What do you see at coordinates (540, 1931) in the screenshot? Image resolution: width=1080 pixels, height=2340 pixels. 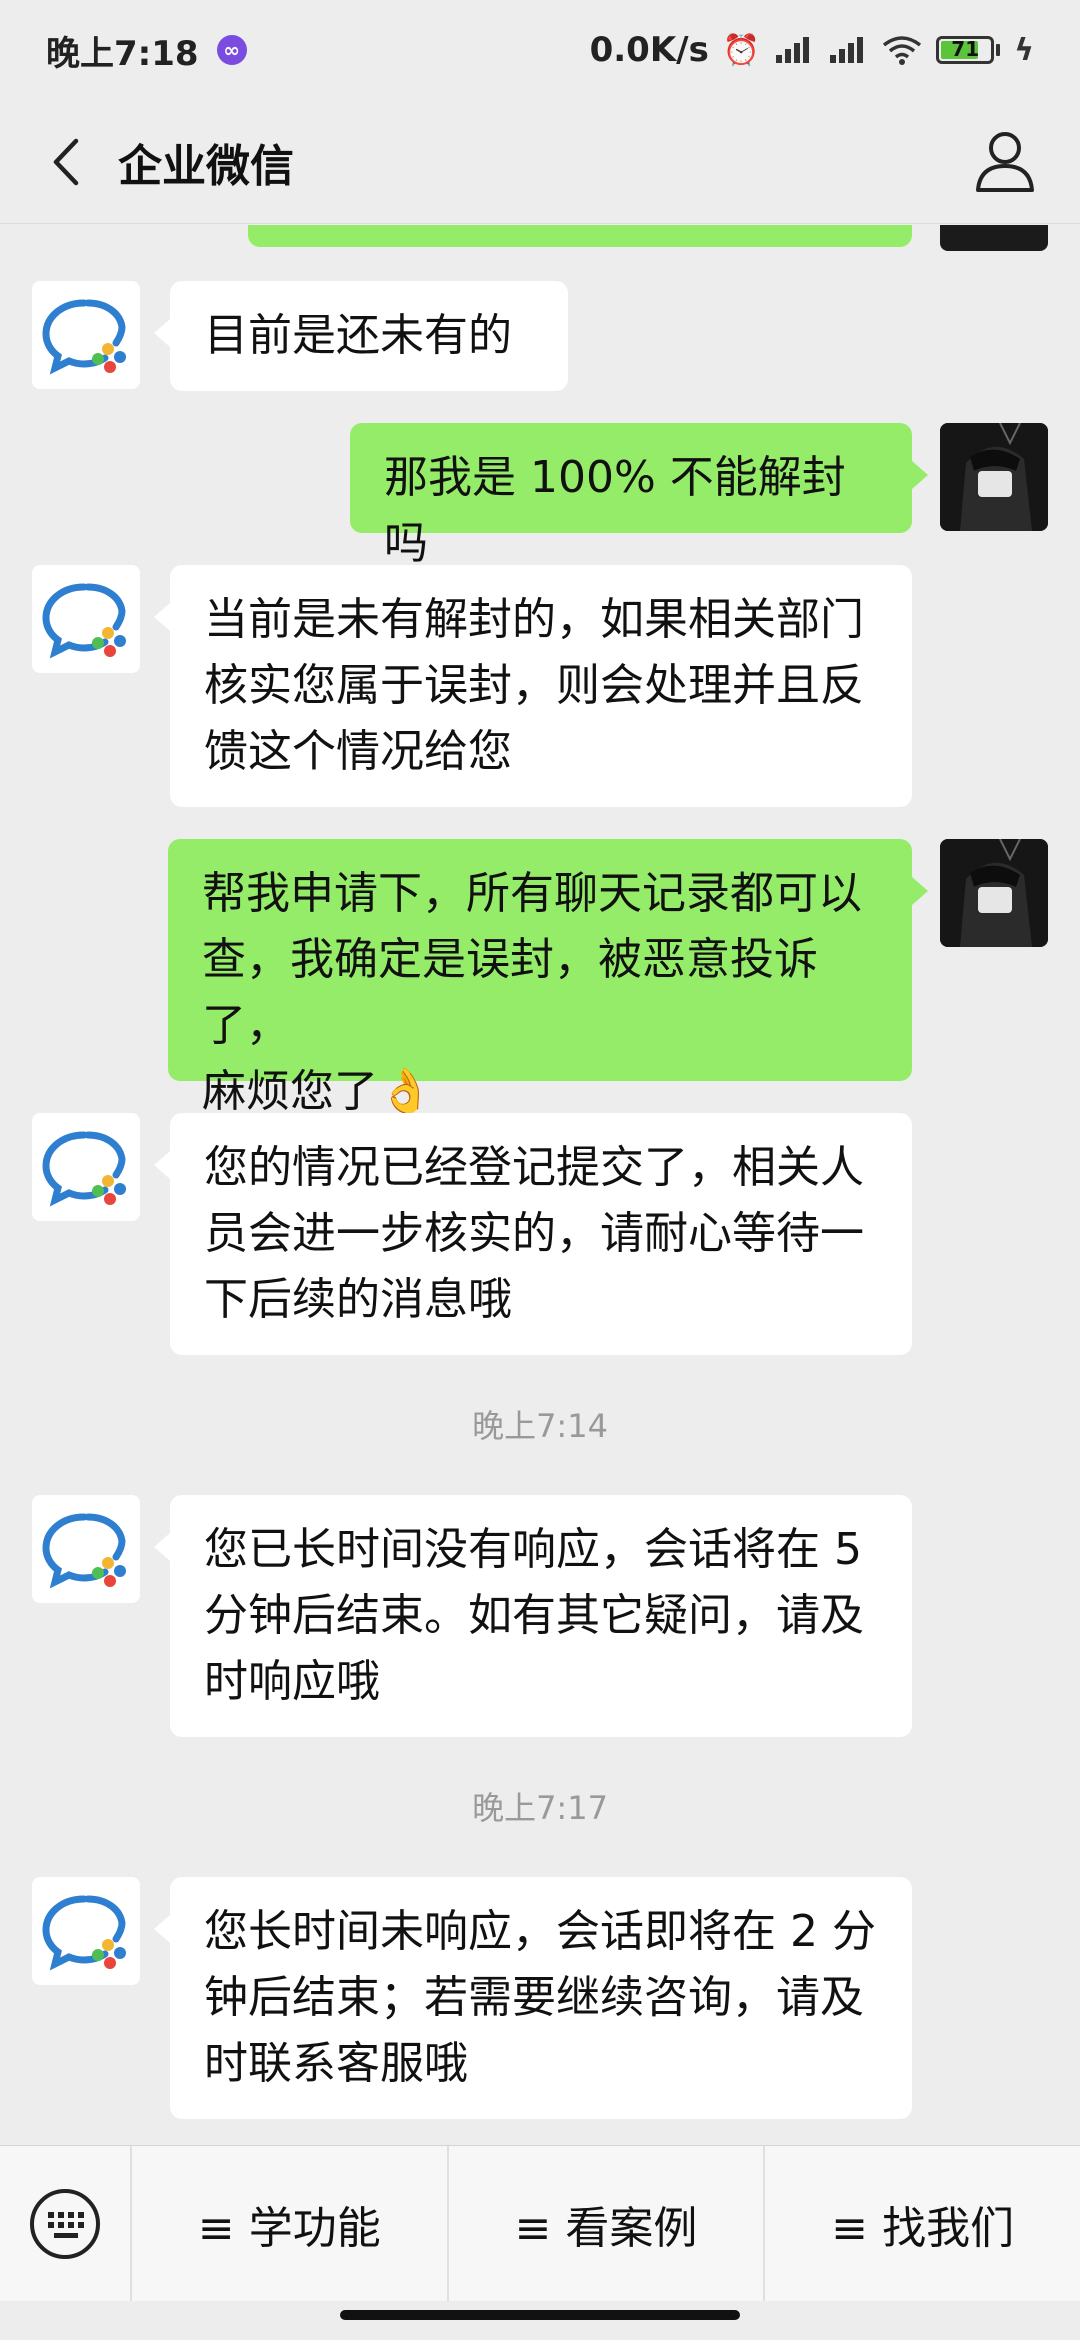 I see `message-line: 您长时间未响应，会话即将在 2 分` at bounding box center [540, 1931].